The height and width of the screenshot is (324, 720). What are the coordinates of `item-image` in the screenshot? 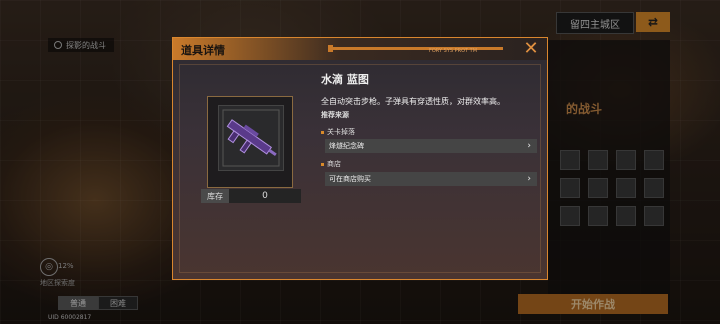 It's located at (251, 138).